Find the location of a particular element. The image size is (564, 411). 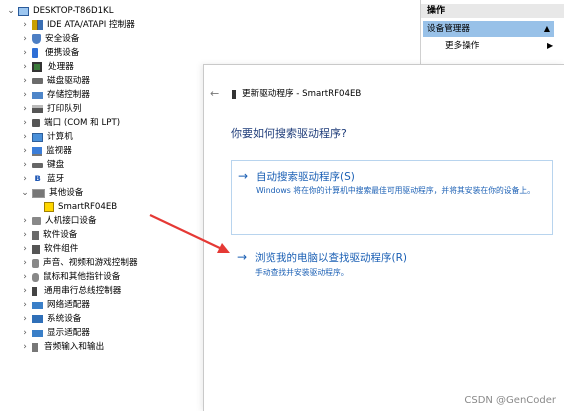

tree-item-print: › 打印队列 is located at coordinates (50, 109).